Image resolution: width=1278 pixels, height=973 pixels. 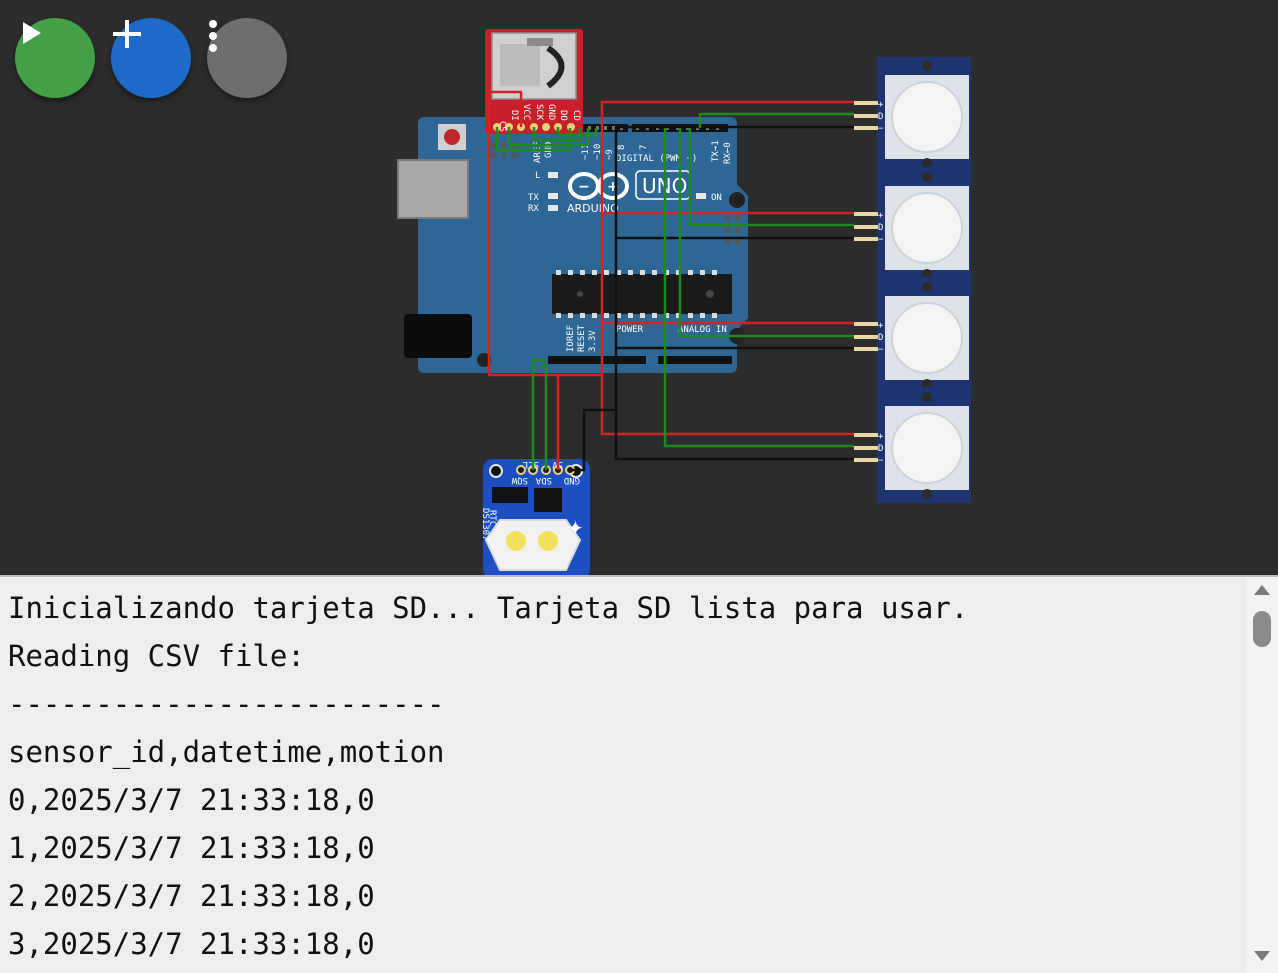 What do you see at coordinates (534, 81) in the screenshot?
I see `sd-card-module: CS DI VCC SCK GND DO CD` at bounding box center [534, 81].